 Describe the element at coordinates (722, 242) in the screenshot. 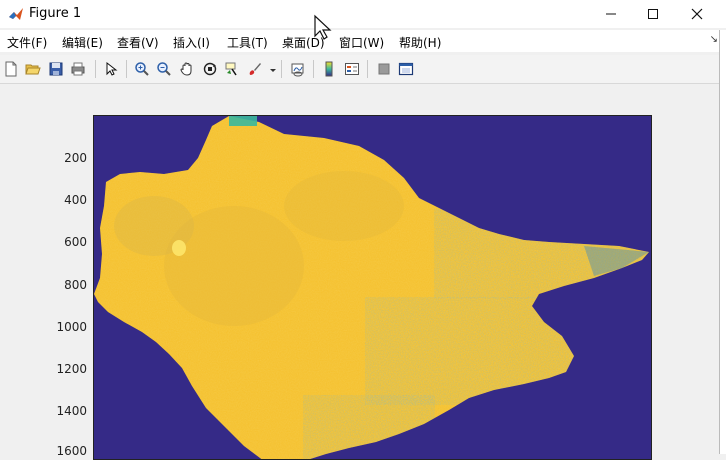

I see `background-window-edge` at that location.